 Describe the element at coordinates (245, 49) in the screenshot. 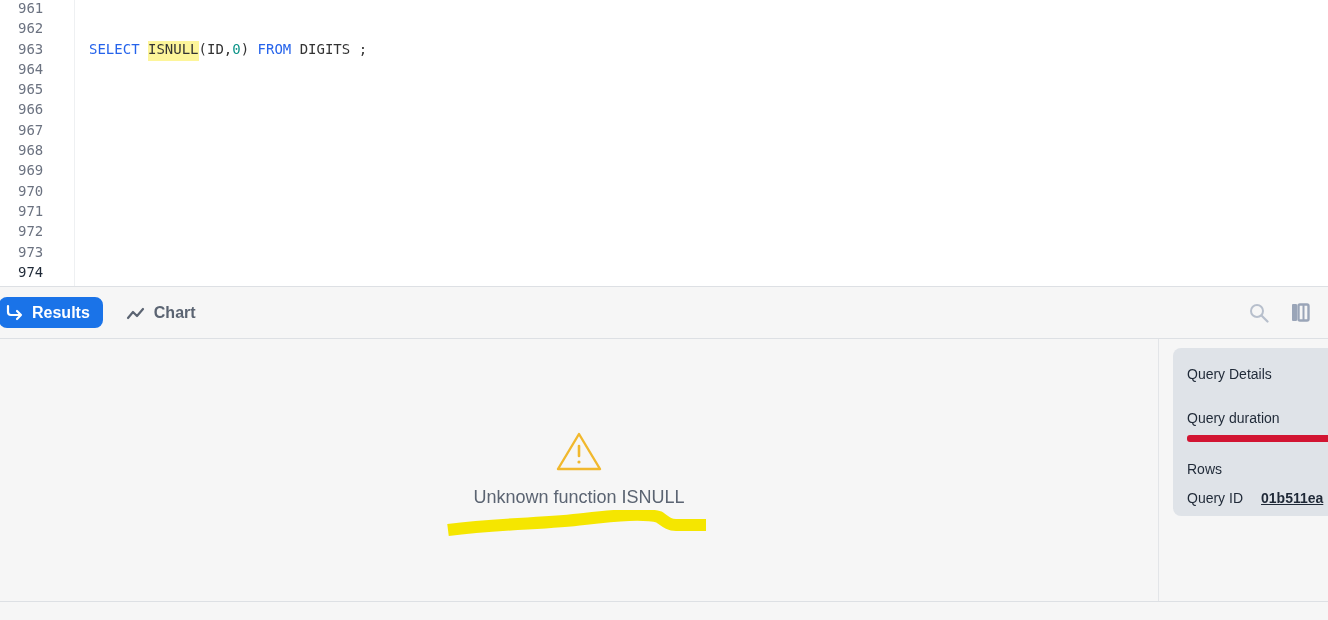

I see `sql-code: )` at that location.